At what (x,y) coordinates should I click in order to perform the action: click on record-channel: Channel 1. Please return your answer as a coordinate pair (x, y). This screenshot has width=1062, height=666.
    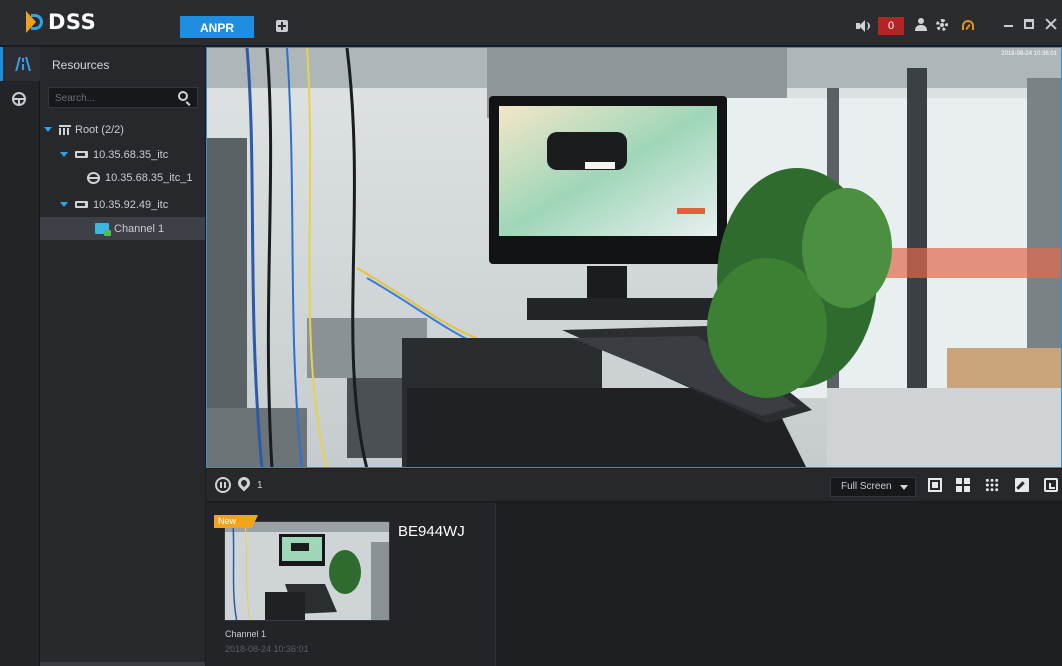
    Looking at the image, I should click on (246, 634).